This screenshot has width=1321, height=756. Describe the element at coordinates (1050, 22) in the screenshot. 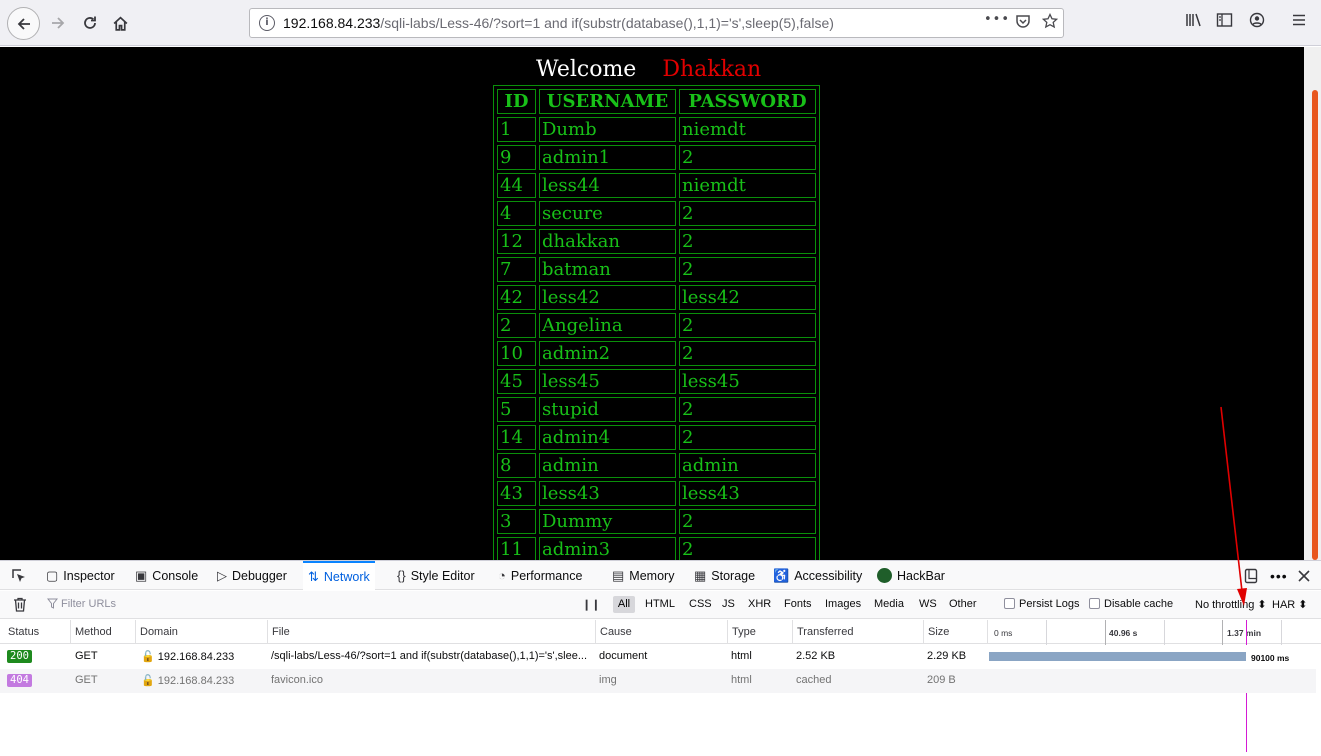

I see `bookmark-star-icon` at that location.